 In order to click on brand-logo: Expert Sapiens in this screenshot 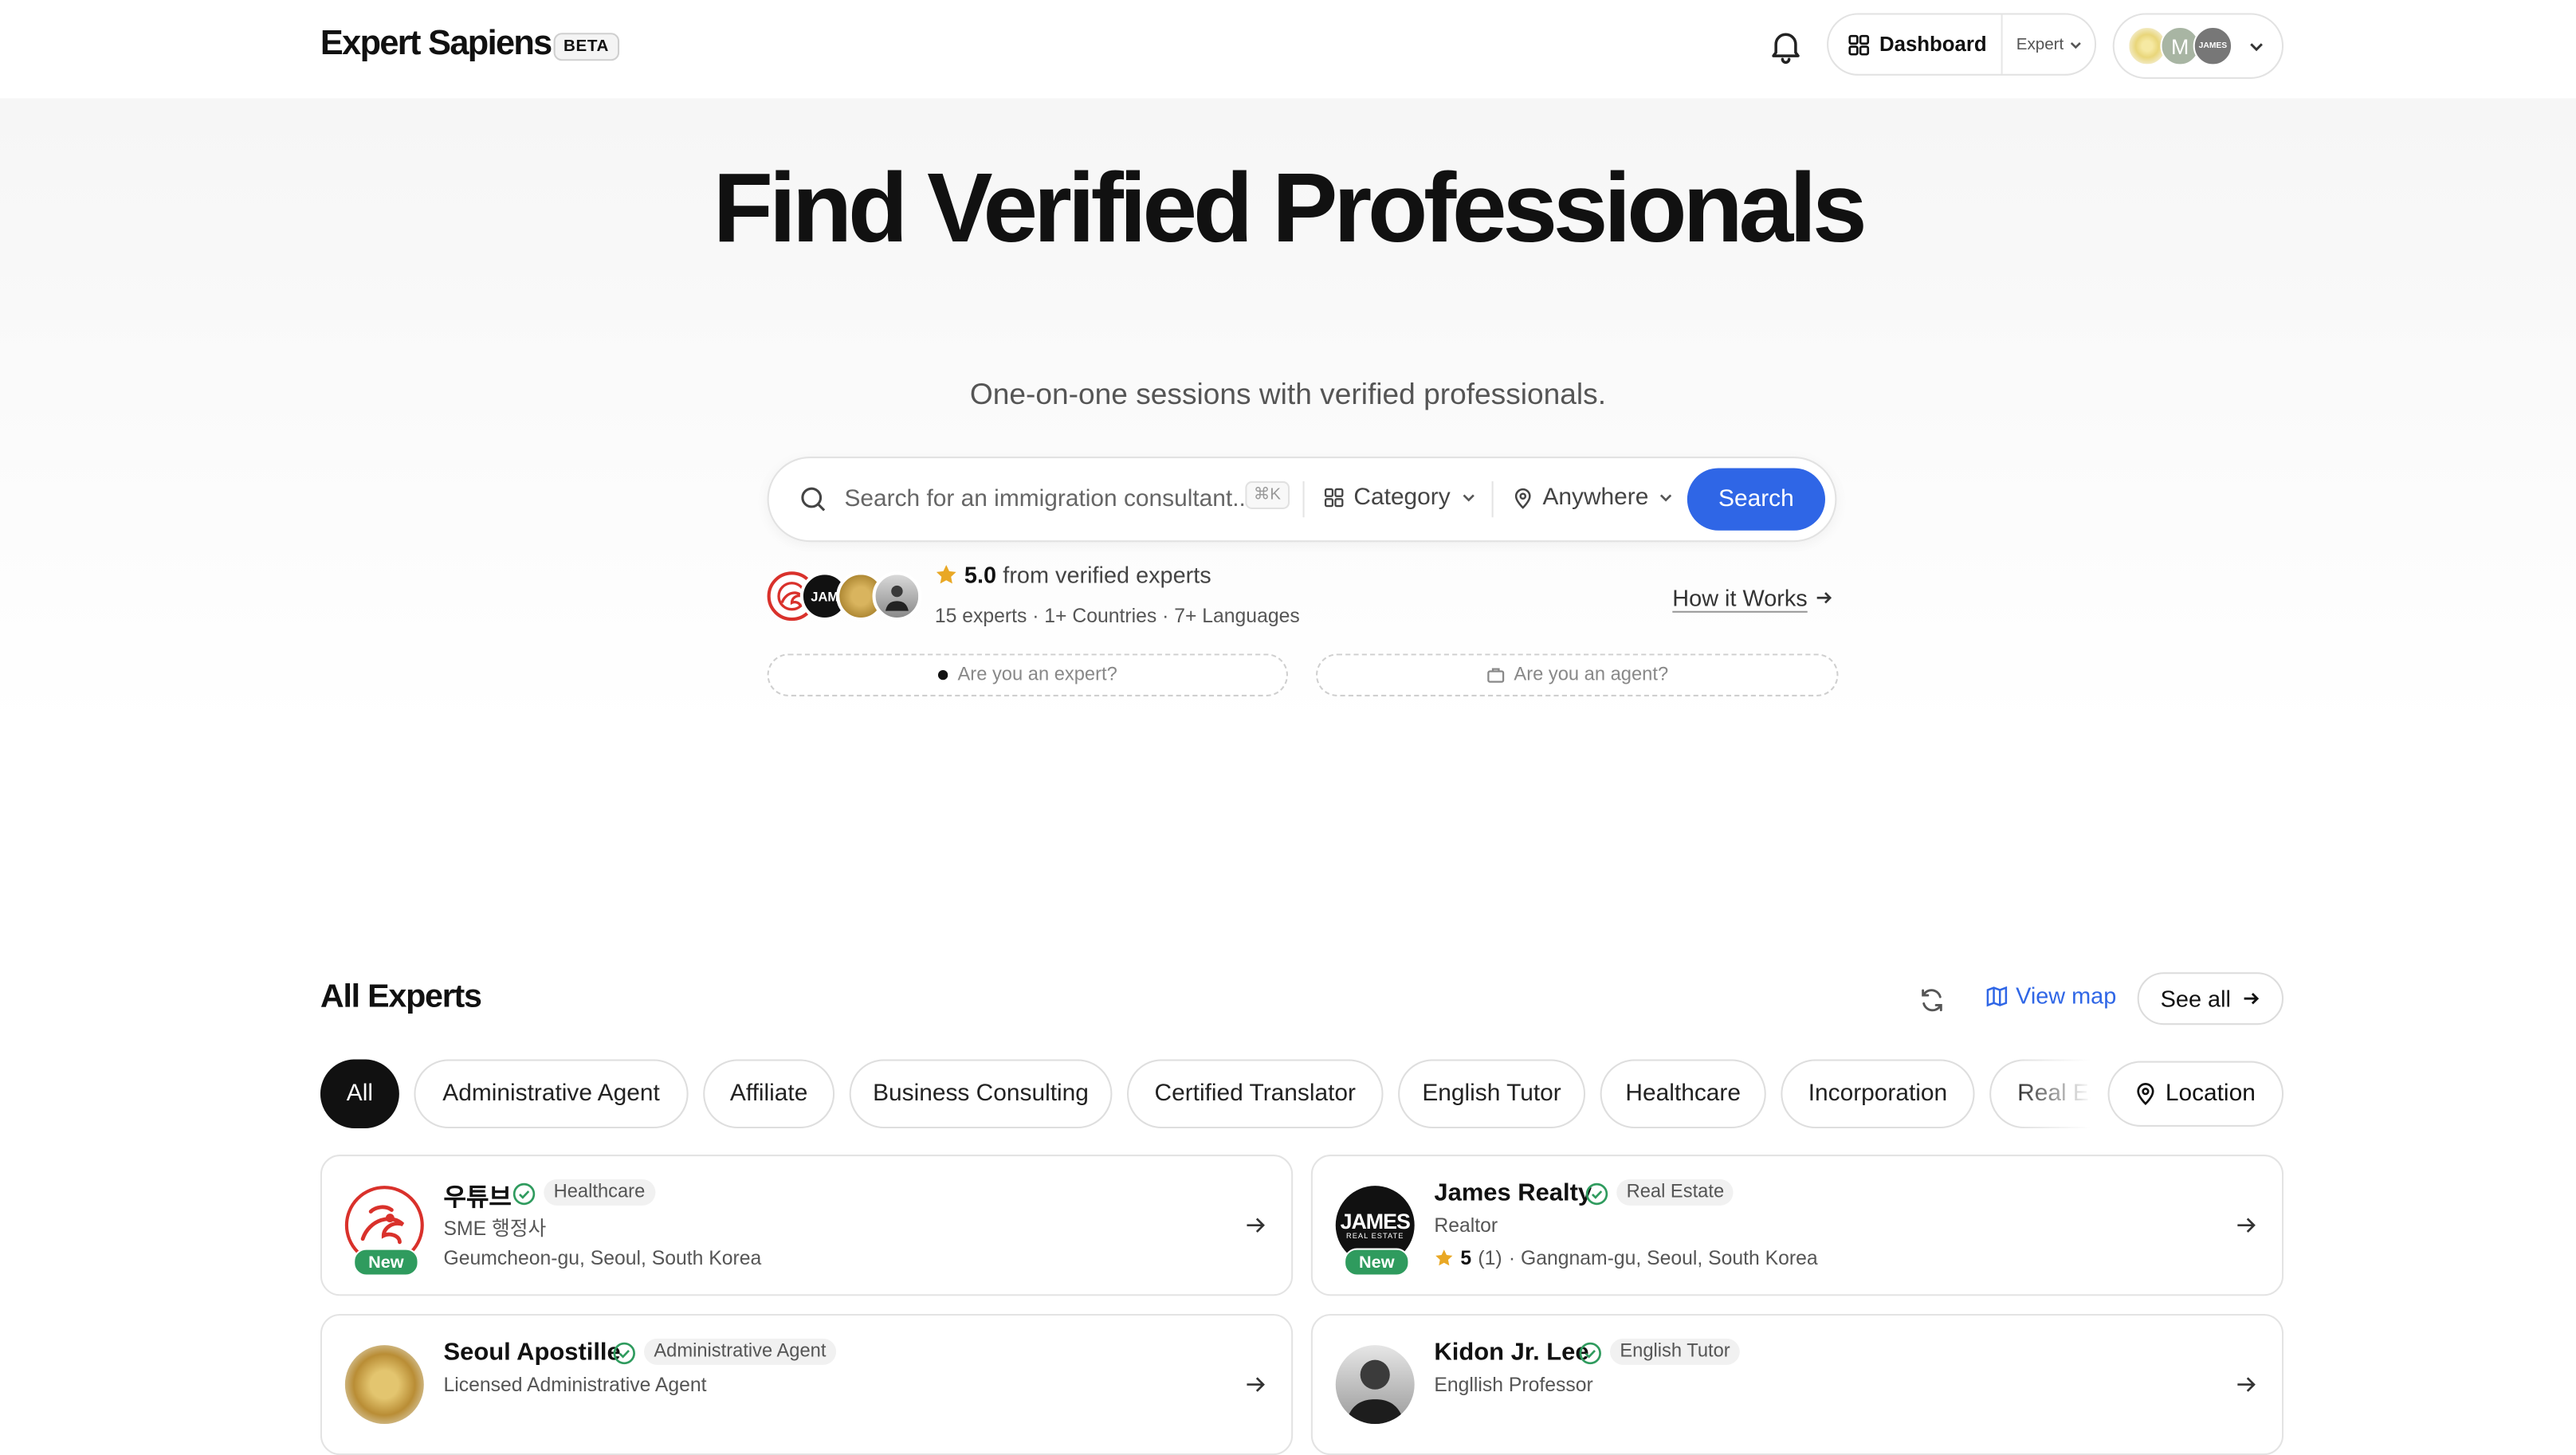, I will do `click(436, 44)`.